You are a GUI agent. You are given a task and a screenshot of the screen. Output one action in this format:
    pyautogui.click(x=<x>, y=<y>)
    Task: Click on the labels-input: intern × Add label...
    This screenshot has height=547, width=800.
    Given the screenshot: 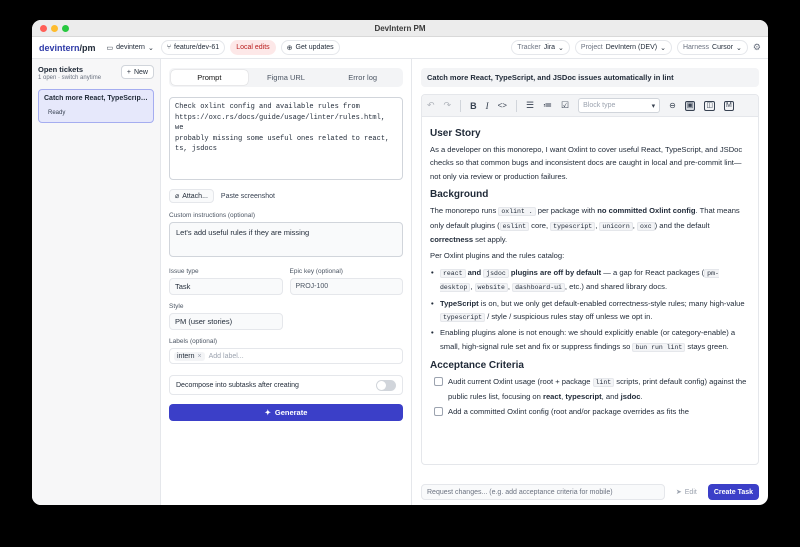 What is the action you would take?
    pyautogui.click(x=286, y=356)
    